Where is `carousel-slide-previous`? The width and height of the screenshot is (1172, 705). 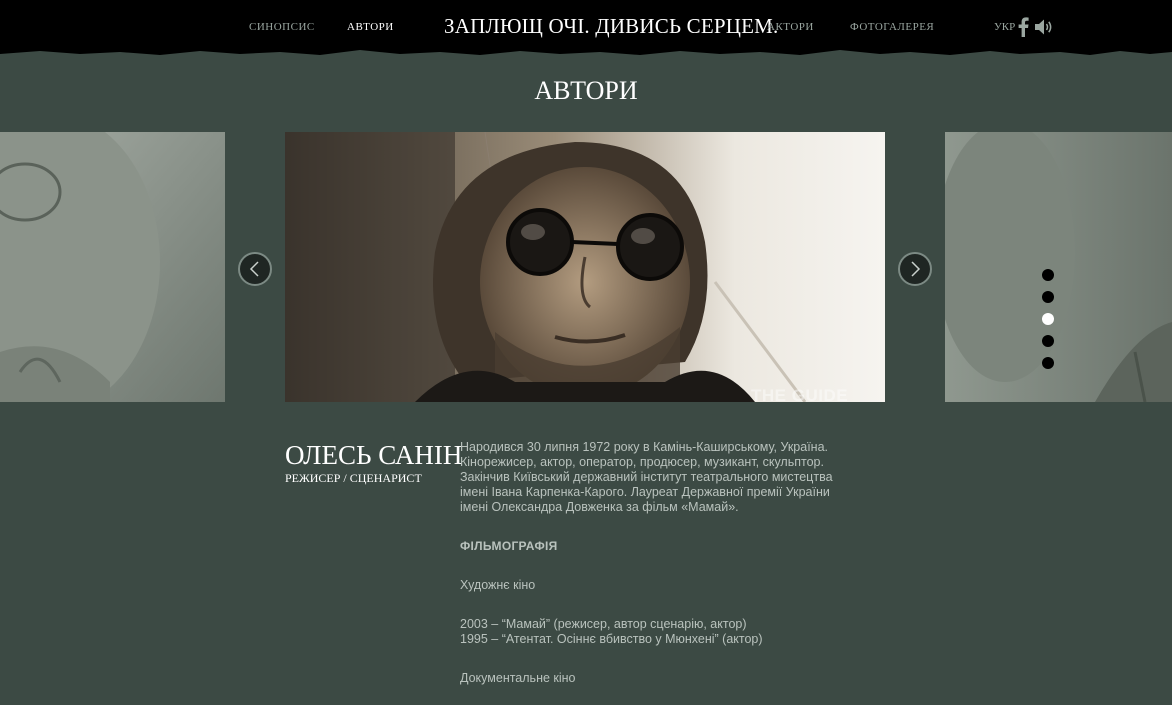
carousel-slide-previous is located at coordinates (112, 267).